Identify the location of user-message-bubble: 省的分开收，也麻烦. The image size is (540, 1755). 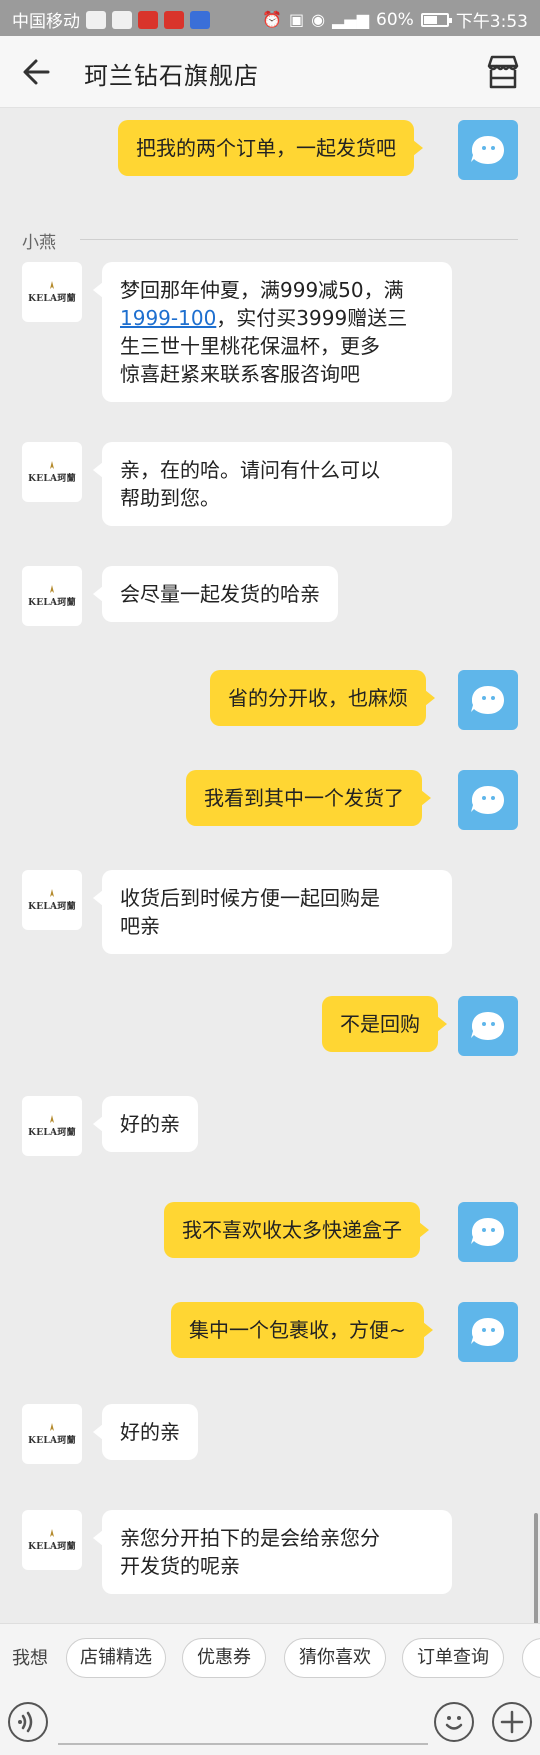
(322, 698).